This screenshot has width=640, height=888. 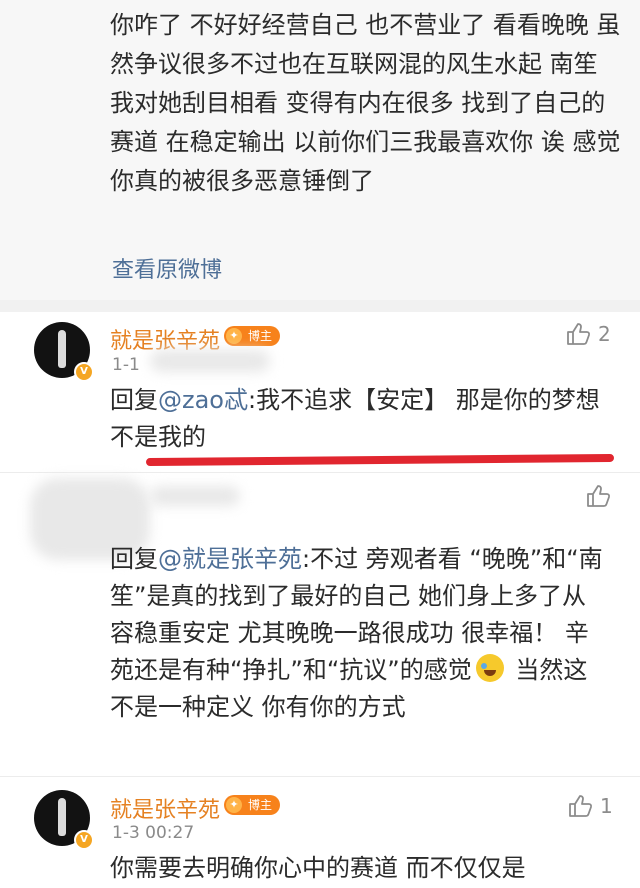 I want to click on like-count: 1, so click(x=606, y=806).